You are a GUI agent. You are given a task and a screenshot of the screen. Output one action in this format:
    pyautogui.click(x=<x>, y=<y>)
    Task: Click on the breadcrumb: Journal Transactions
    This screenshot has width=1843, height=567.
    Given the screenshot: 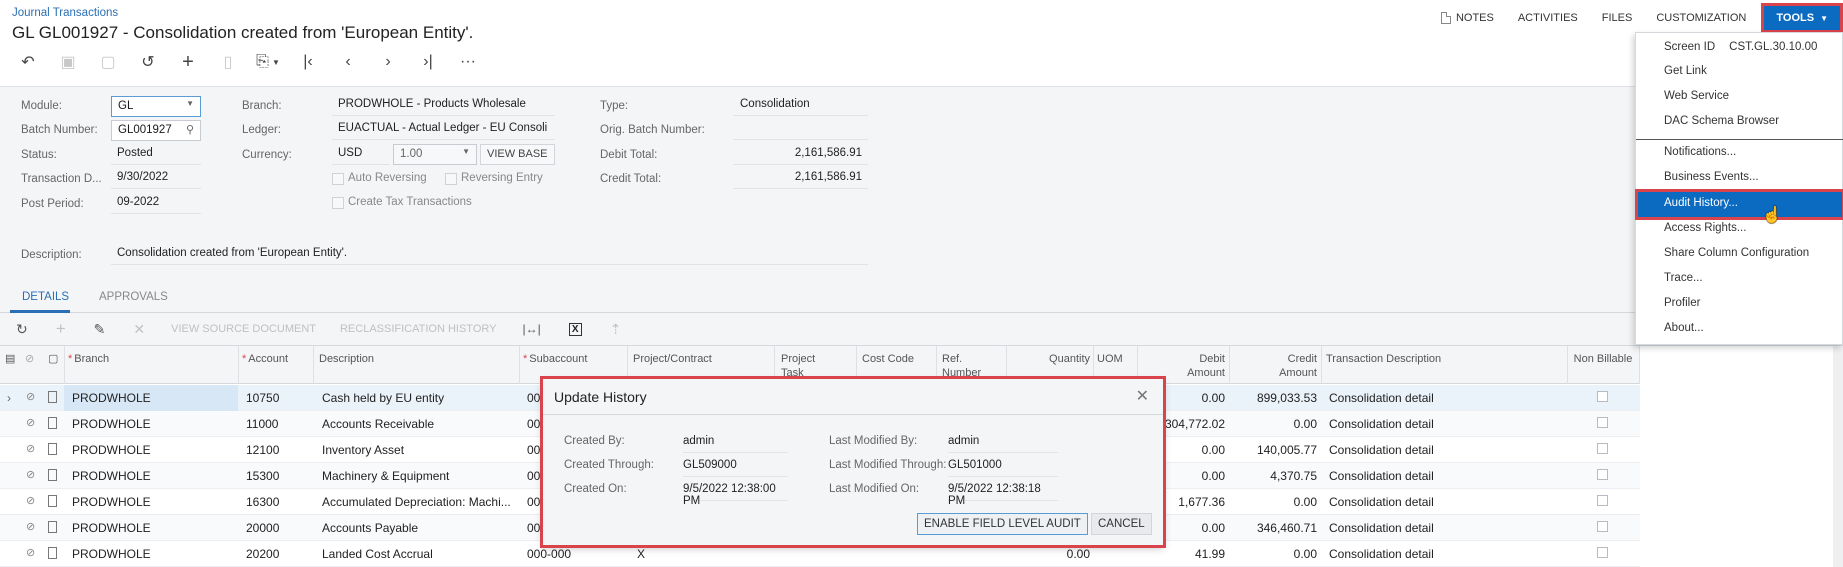 What is the action you would take?
    pyautogui.click(x=65, y=13)
    